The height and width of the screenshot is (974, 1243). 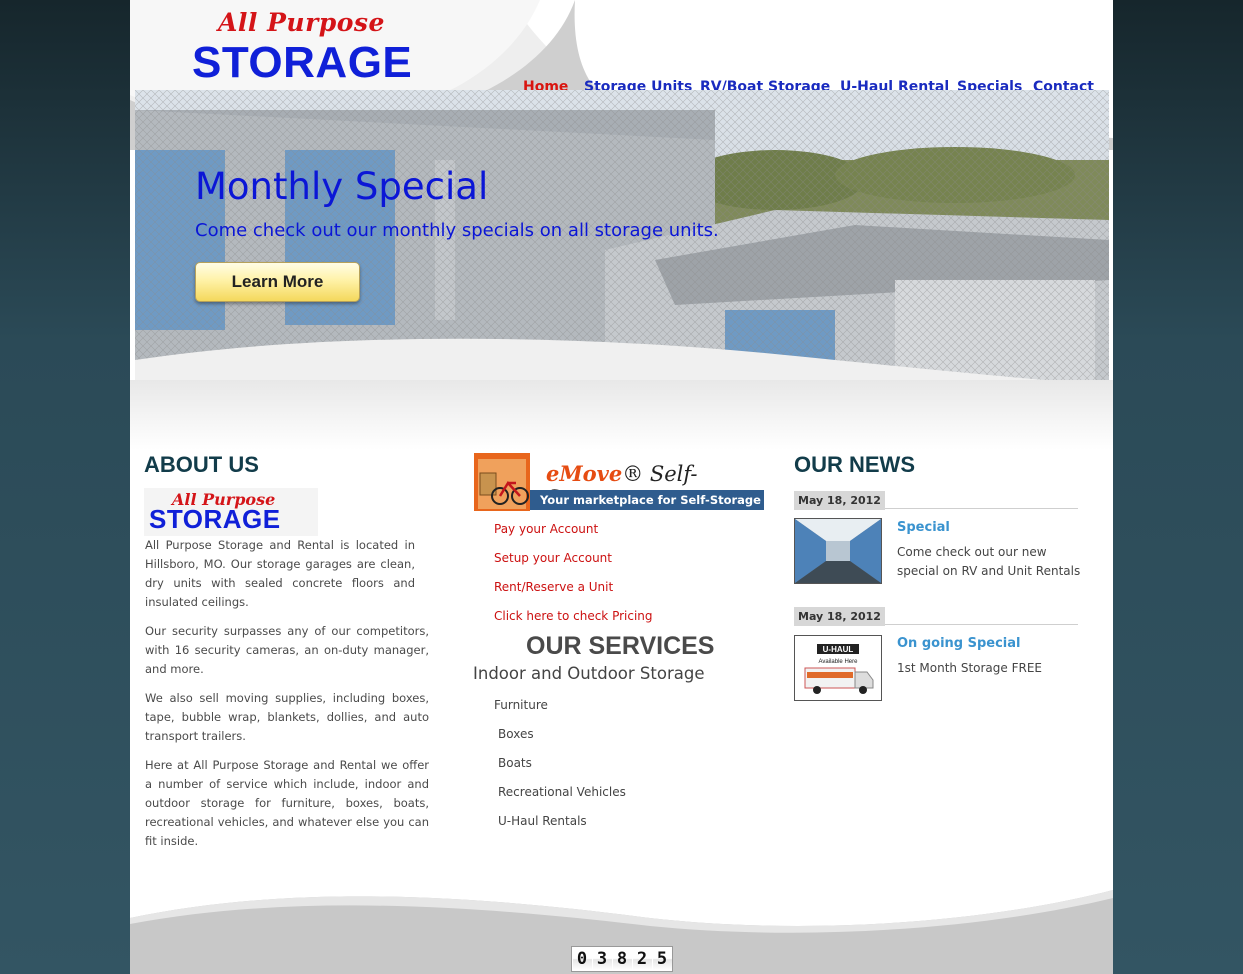 What do you see at coordinates (546, 529) in the screenshot?
I see `pay-account-link: Pay your Account` at bounding box center [546, 529].